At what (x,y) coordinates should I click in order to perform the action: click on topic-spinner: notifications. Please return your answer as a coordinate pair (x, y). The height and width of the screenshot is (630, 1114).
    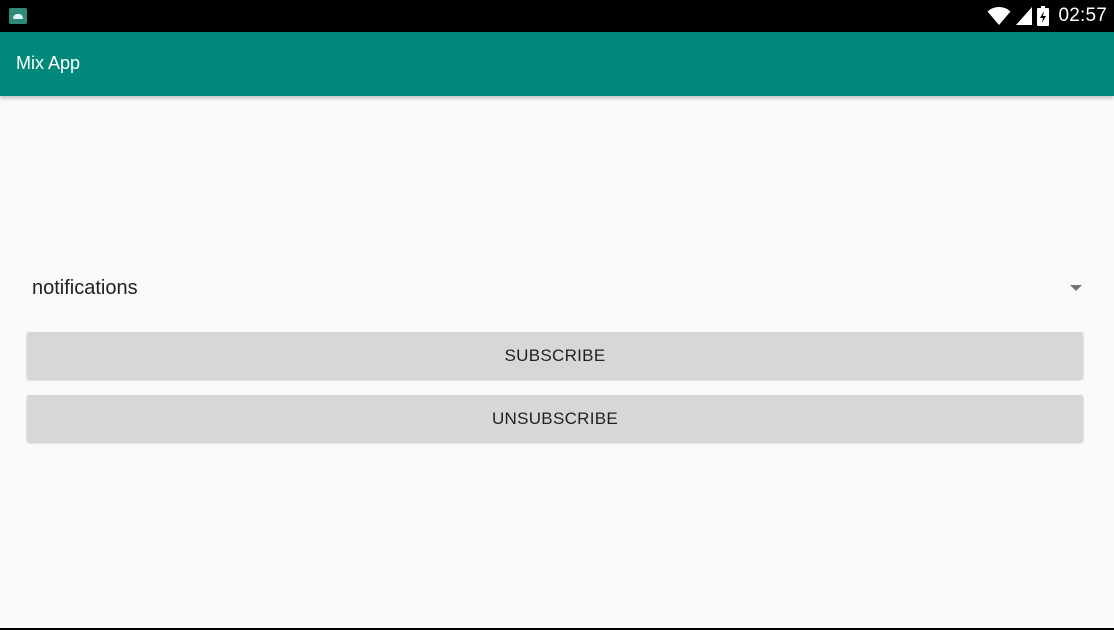
    Looking at the image, I should click on (557, 289).